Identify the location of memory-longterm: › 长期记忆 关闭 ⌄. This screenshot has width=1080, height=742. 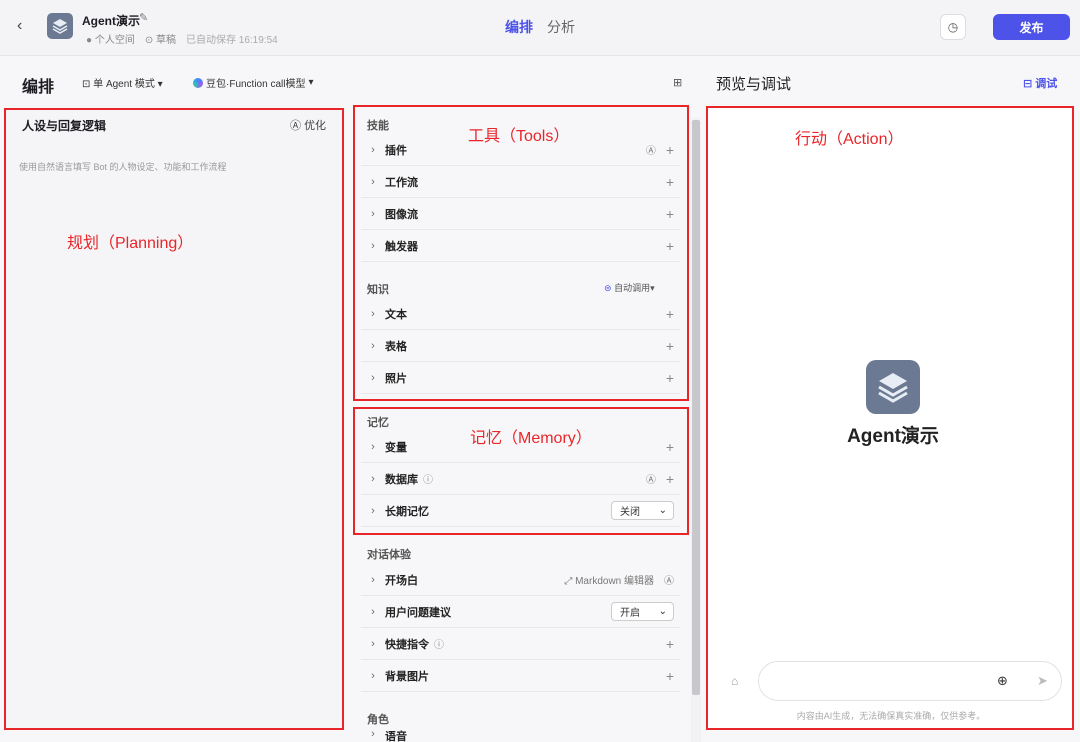
(520, 511).